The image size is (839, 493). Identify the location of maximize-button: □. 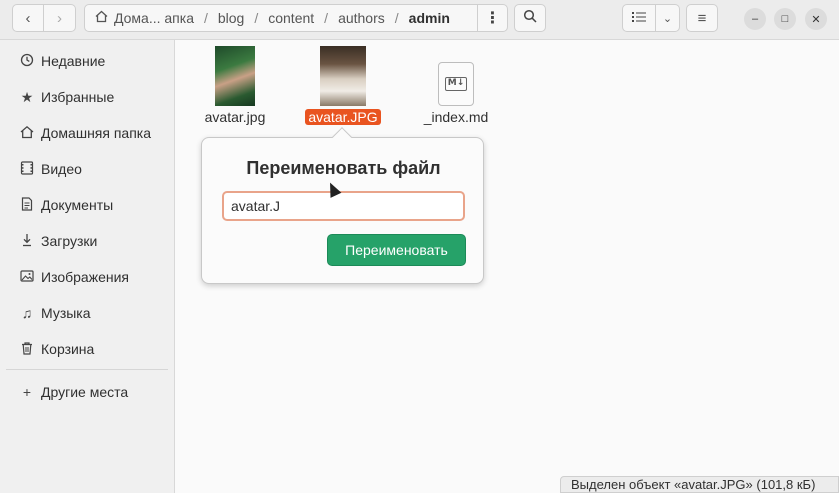
(785, 19).